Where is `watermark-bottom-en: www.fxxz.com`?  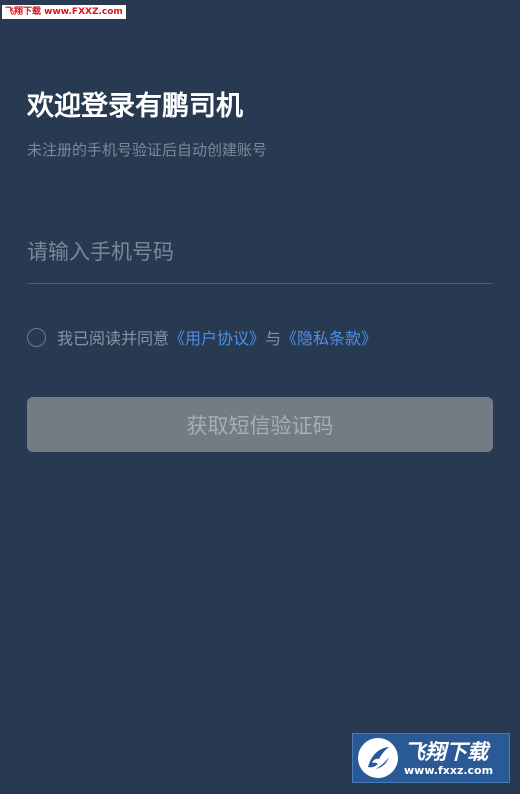 watermark-bottom-en: www.fxxz.com is located at coordinates (449, 770).